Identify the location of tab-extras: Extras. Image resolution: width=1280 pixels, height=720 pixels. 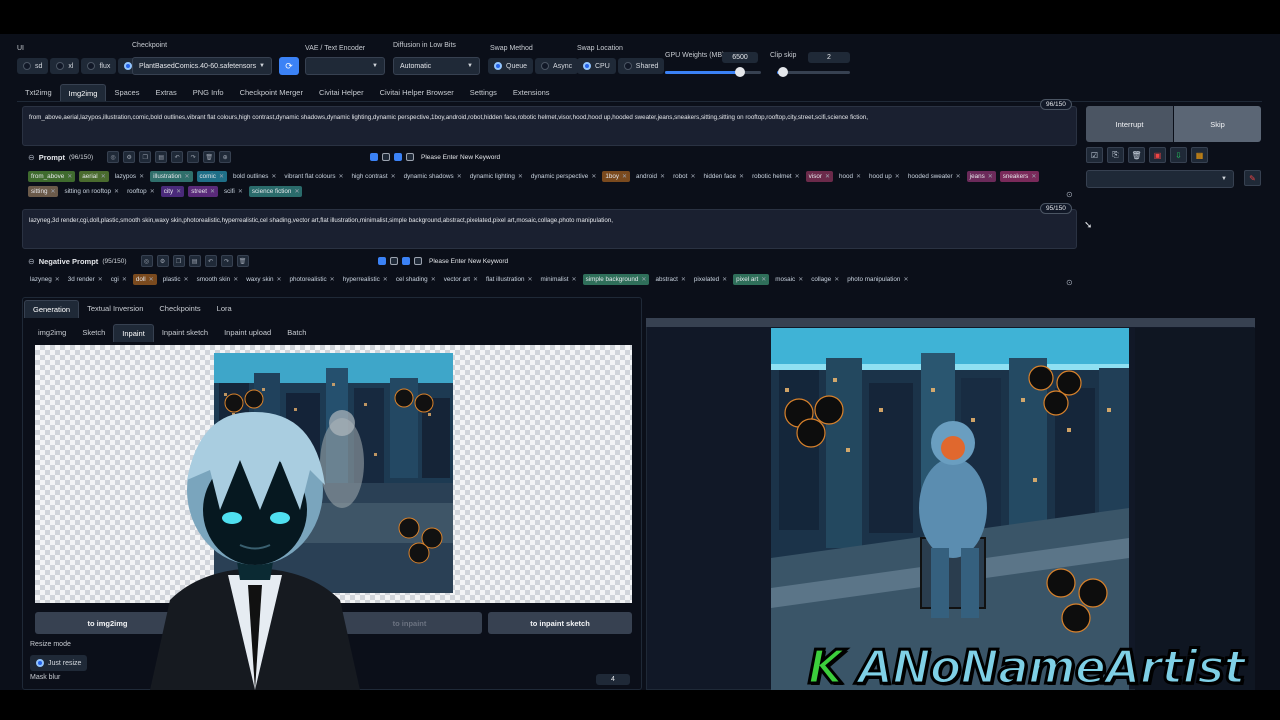
(165, 93).